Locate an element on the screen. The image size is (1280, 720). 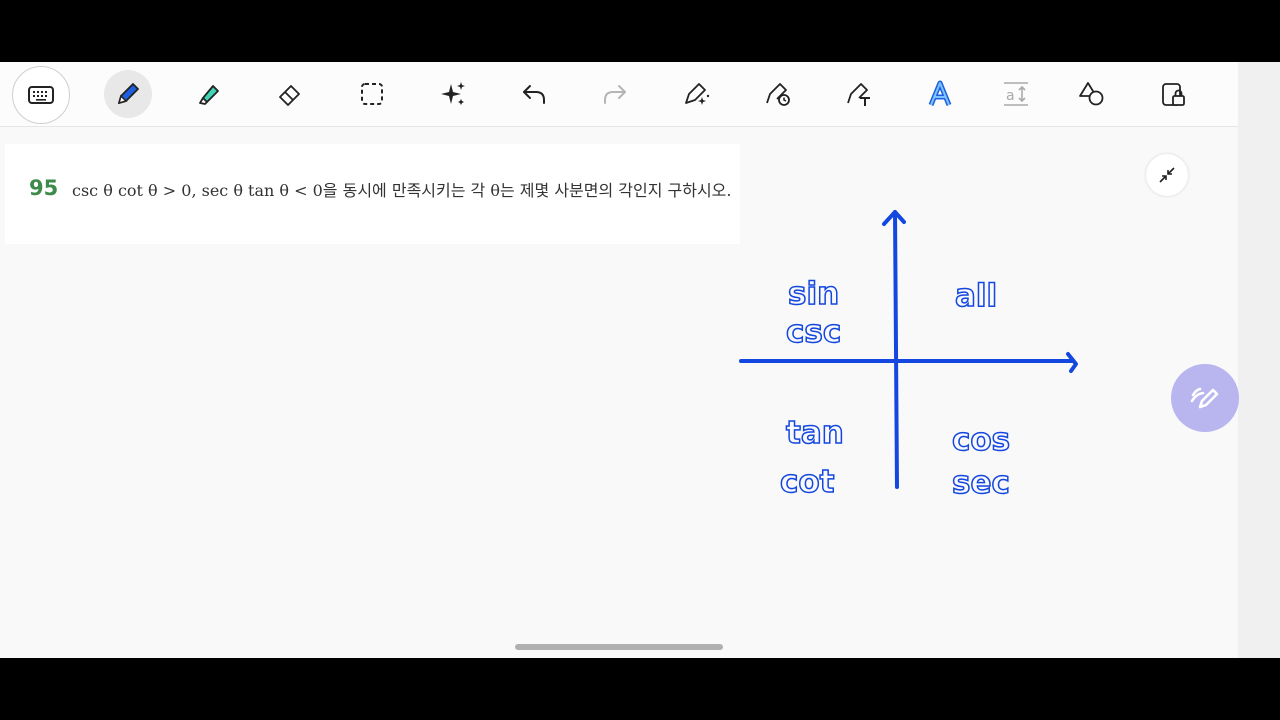
quadrant-3-labels: tan cot is located at coordinates (811, 457).